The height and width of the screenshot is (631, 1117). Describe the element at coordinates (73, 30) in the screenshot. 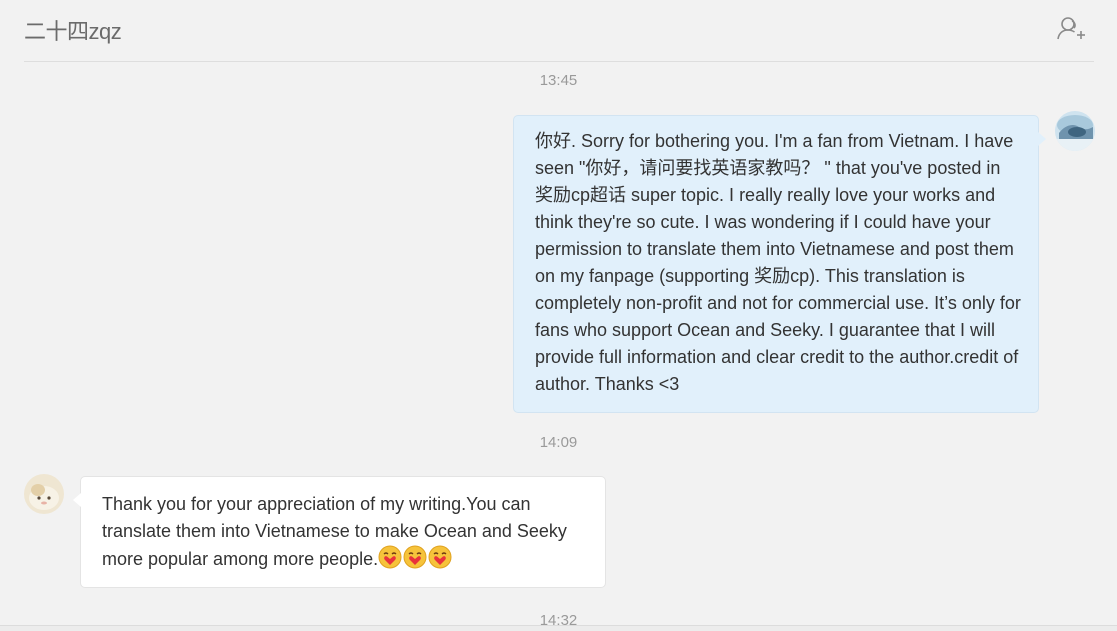

I see `contact-name: 二十四zqz` at that location.